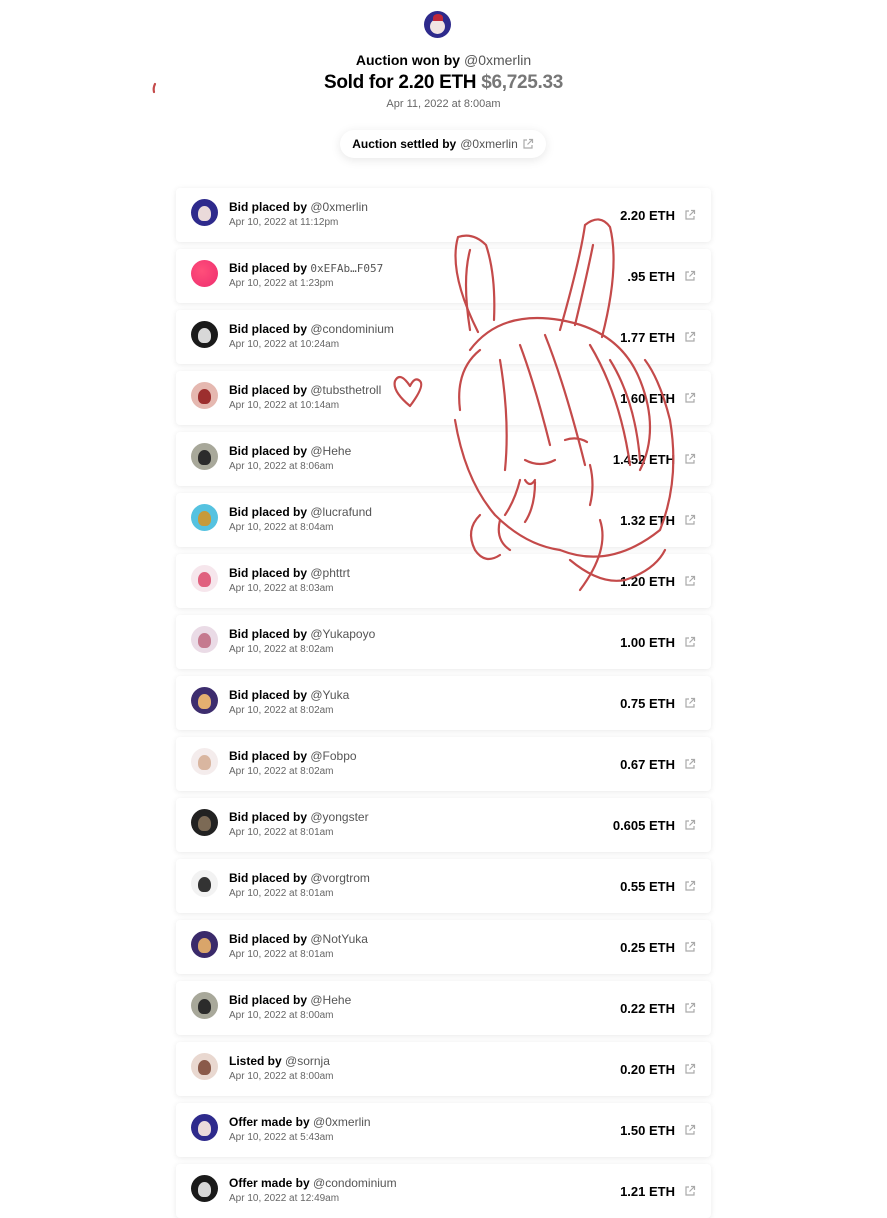  I want to click on row-amount: 1.00 ETH, so click(647, 642).